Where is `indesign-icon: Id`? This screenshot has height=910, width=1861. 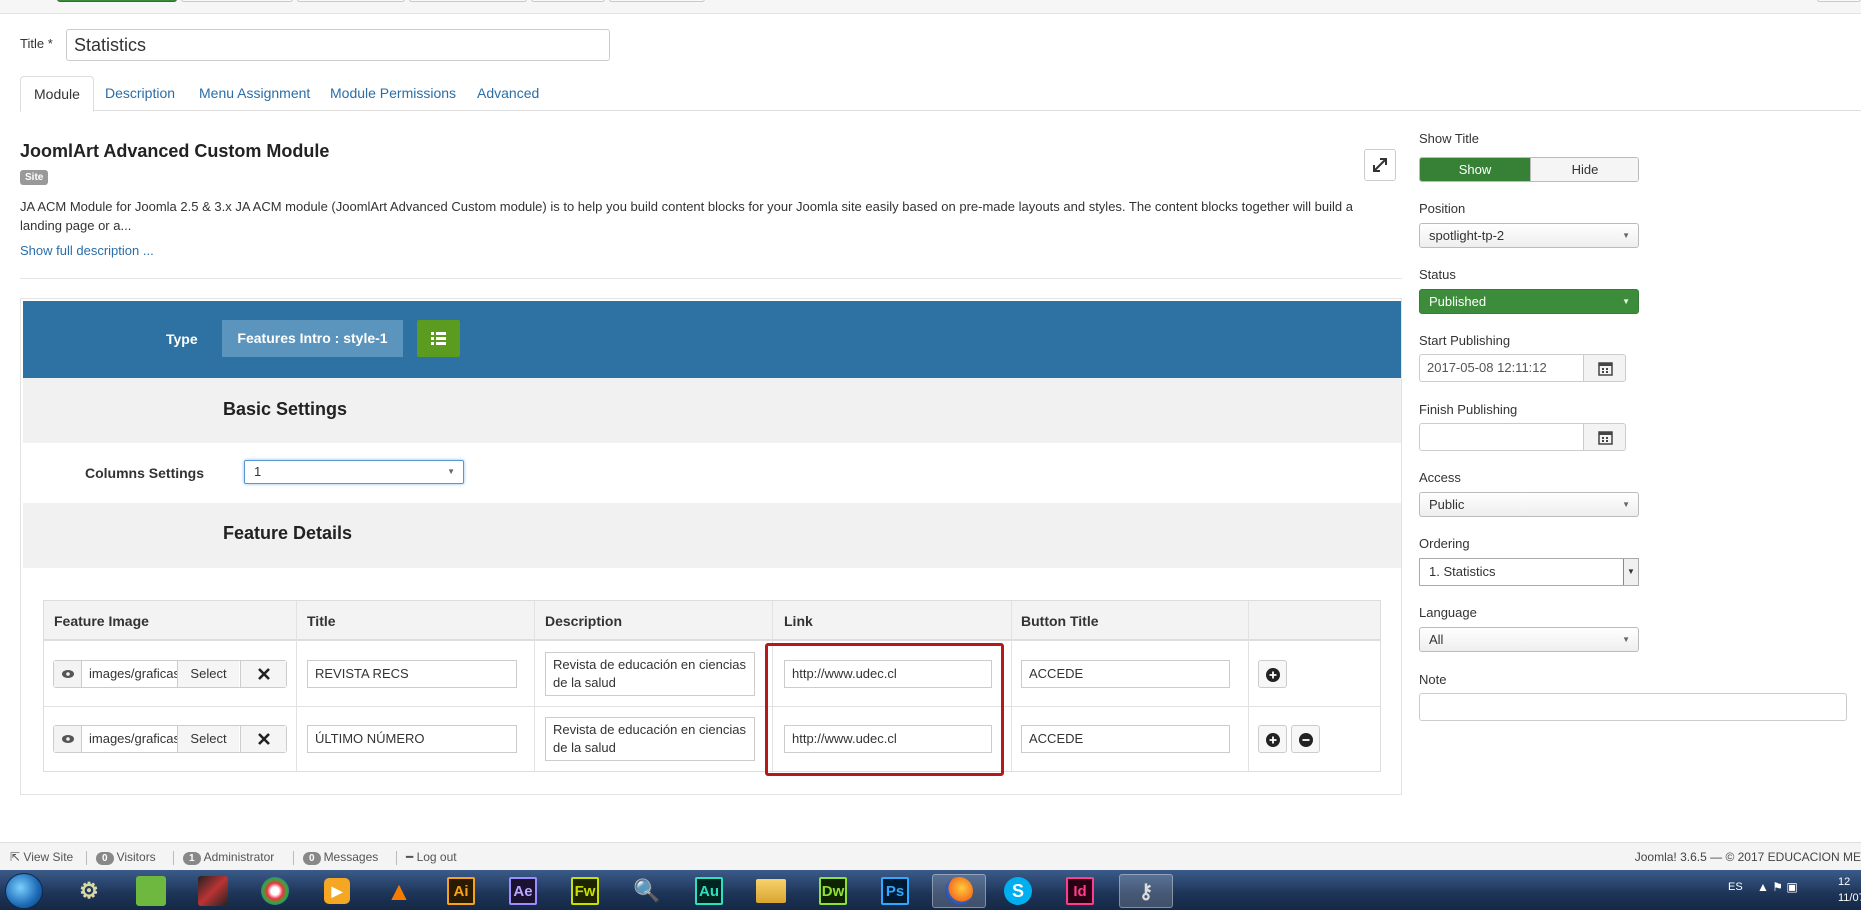
indesign-icon: Id is located at coordinates (1080, 891).